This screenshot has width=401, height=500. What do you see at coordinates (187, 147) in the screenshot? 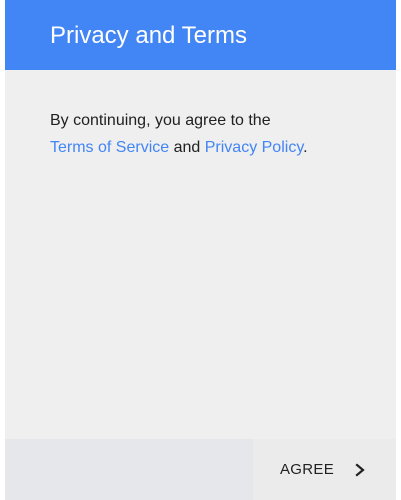
I see `conjunction-text: and` at bounding box center [187, 147].